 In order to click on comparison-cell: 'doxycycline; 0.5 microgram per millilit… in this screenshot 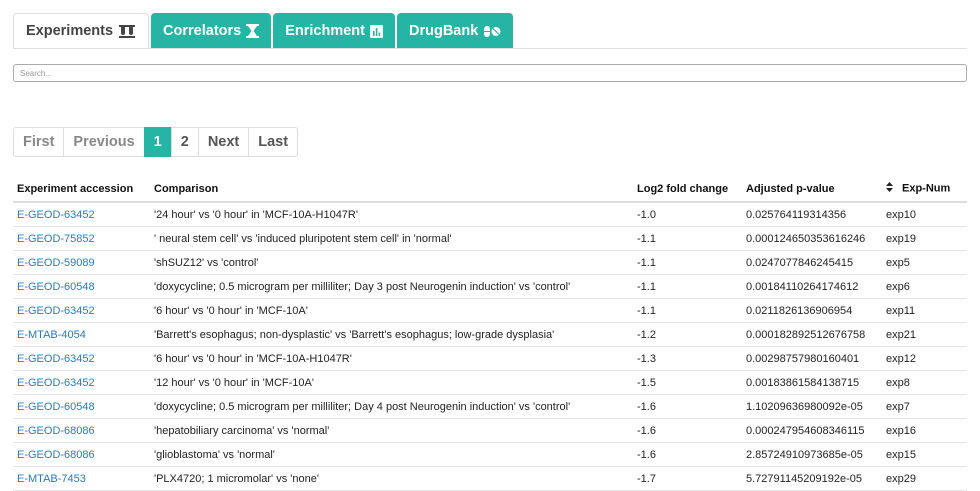, I will do `click(391, 286)`.